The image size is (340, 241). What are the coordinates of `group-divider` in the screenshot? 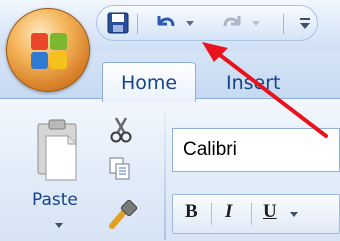 It's located at (165, 176).